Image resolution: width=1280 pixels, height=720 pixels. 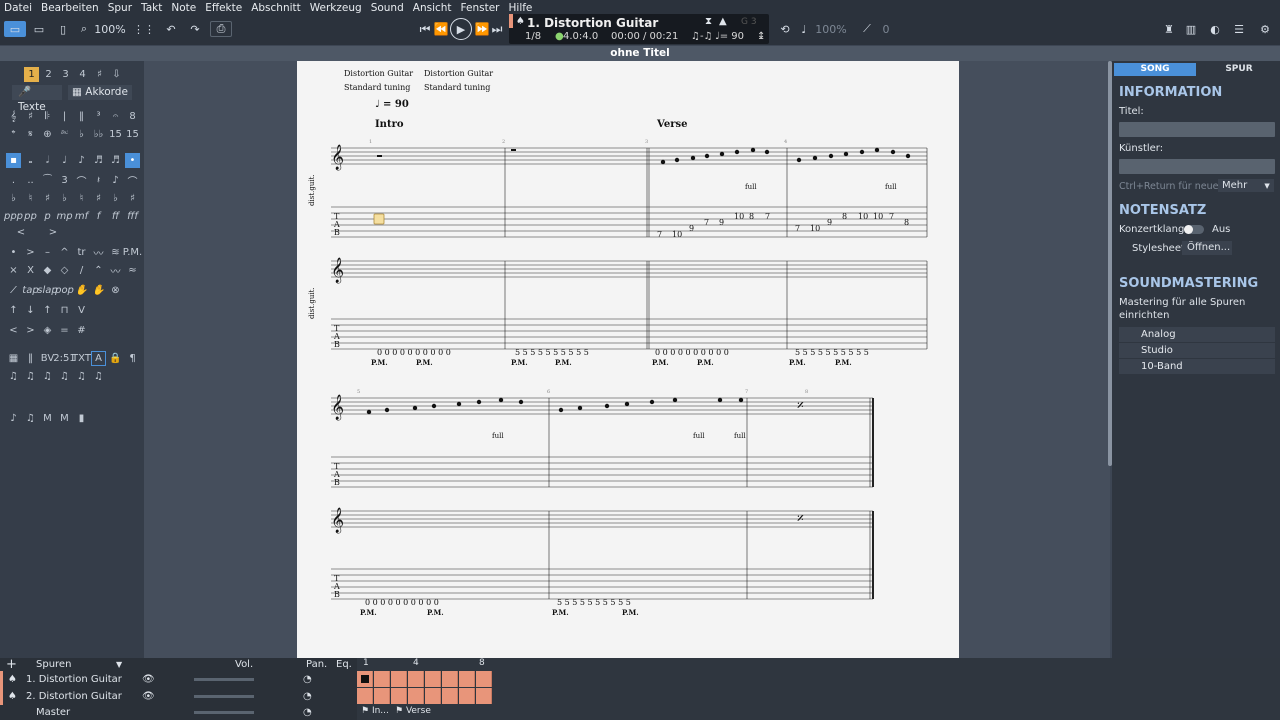 What do you see at coordinates (81, 376) in the screenshot?
I see `rhythm-5-icon: ♫` at bounding box center [81, 376].